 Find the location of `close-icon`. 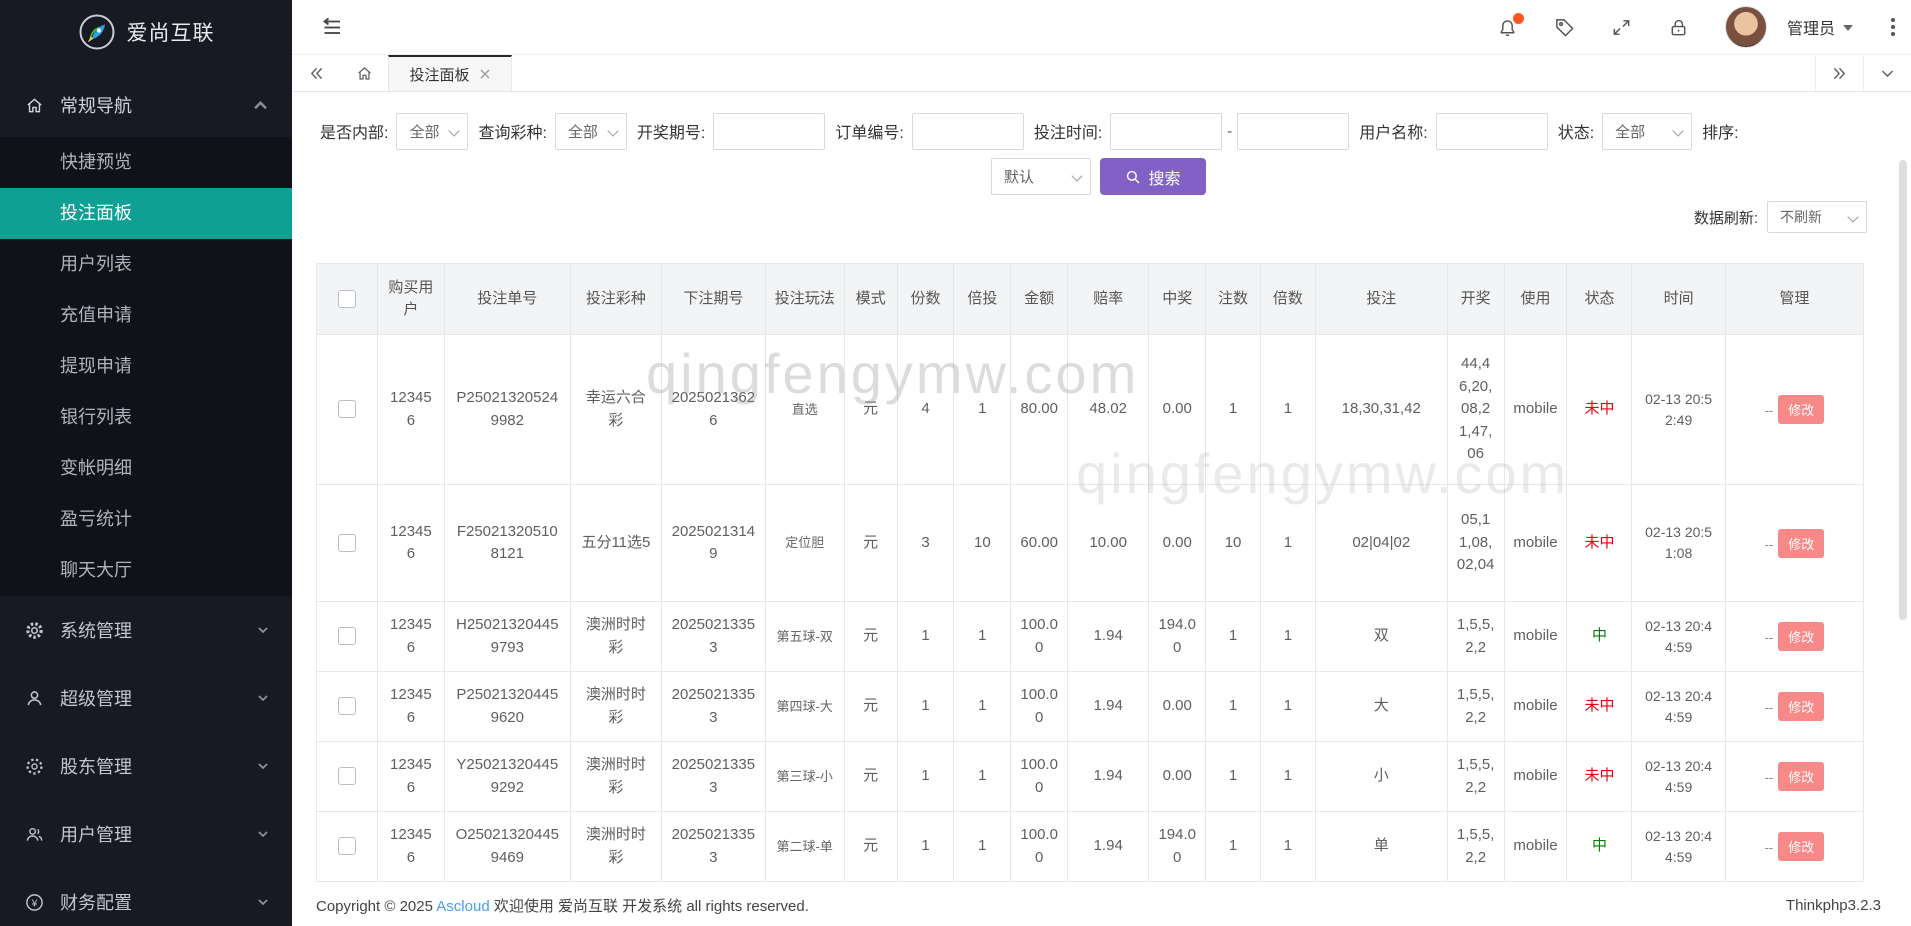

close-icon is located at coordinates (485, 74).